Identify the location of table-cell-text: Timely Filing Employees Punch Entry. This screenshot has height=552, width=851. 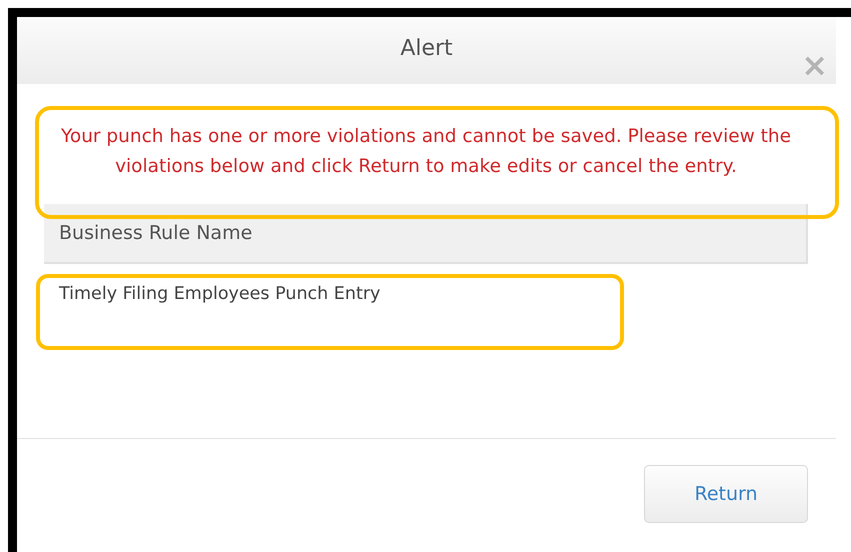
(220, 294).